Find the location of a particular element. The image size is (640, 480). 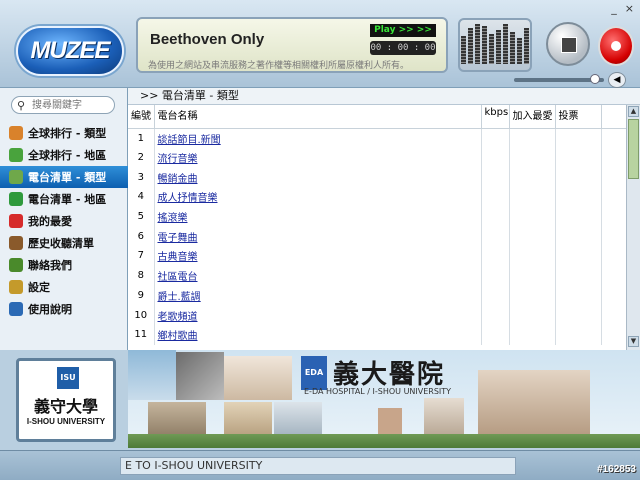

sidebar-item-label: 設定 is located at coordinates (39, 287).